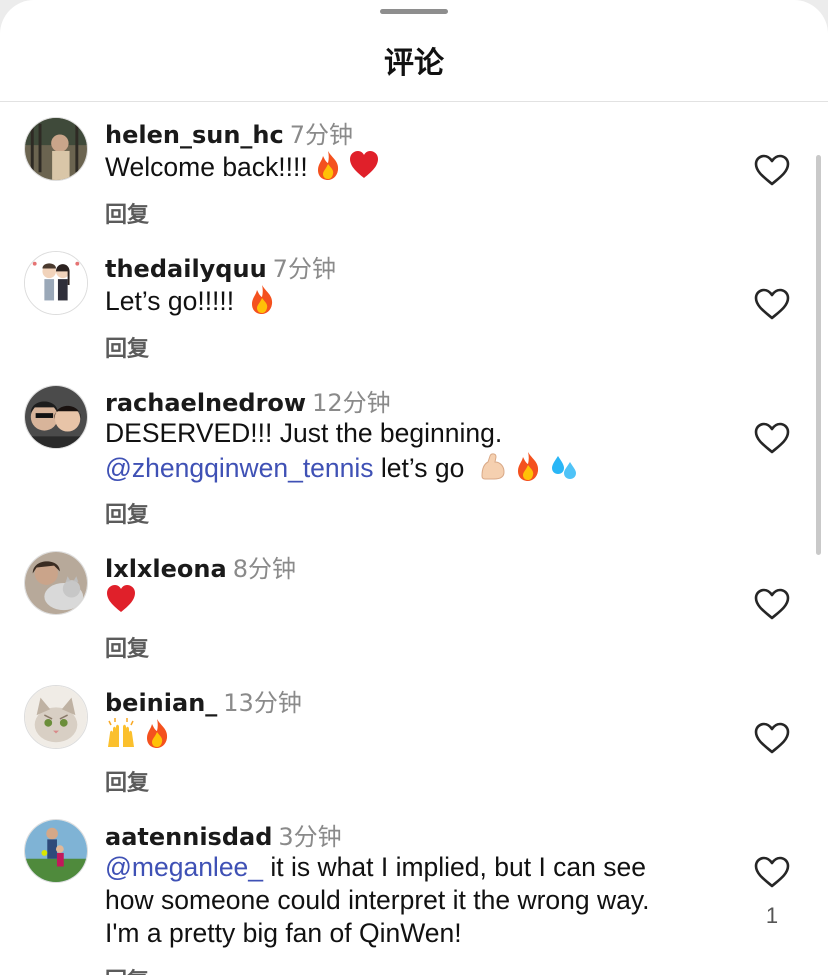  I want to click on comment-header: thedailyquu 7分钟, so click(220, 266).